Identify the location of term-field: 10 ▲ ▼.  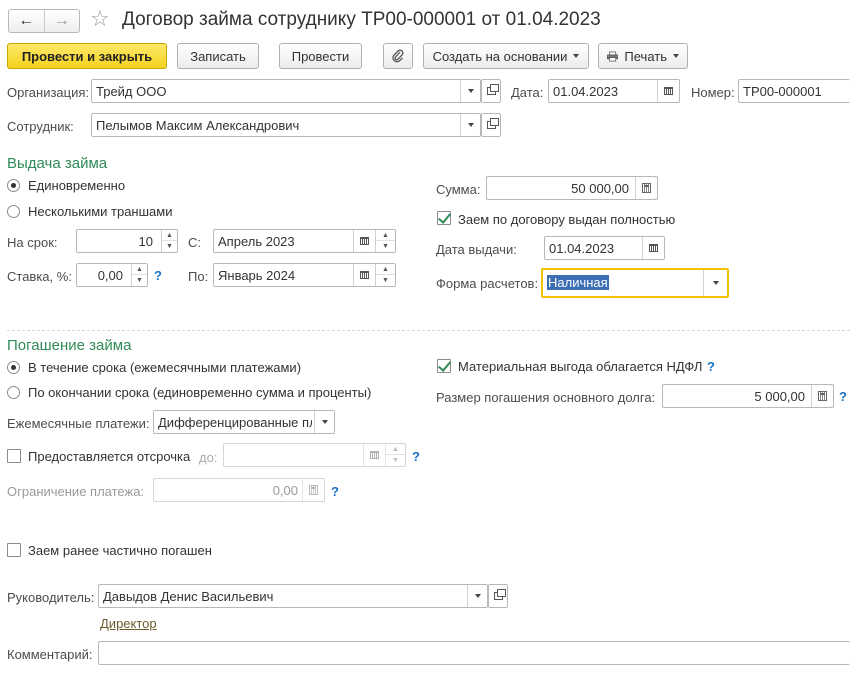
(127, 241).